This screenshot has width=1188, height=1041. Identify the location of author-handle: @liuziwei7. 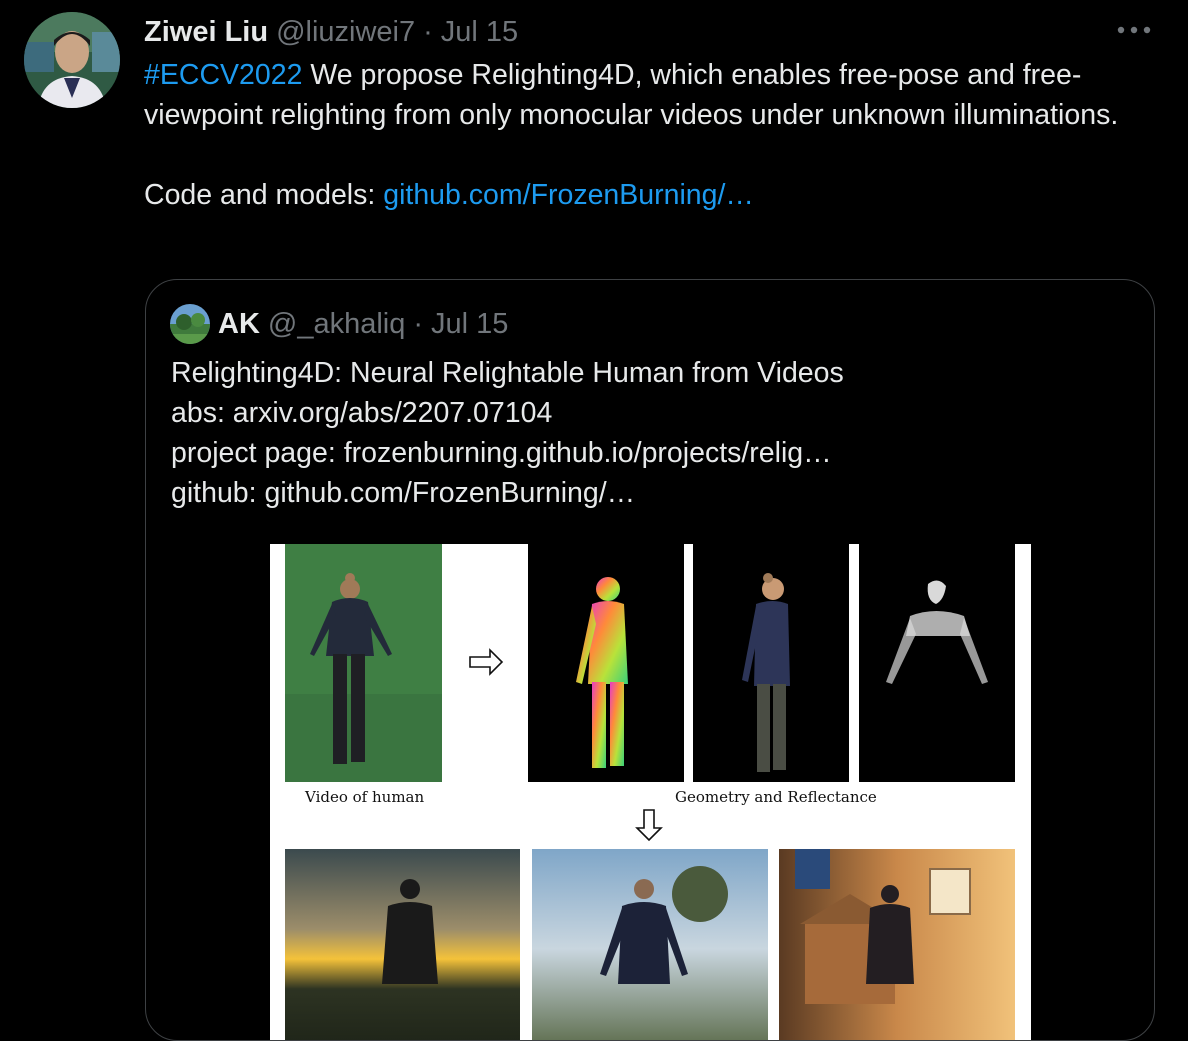
(345, 32).